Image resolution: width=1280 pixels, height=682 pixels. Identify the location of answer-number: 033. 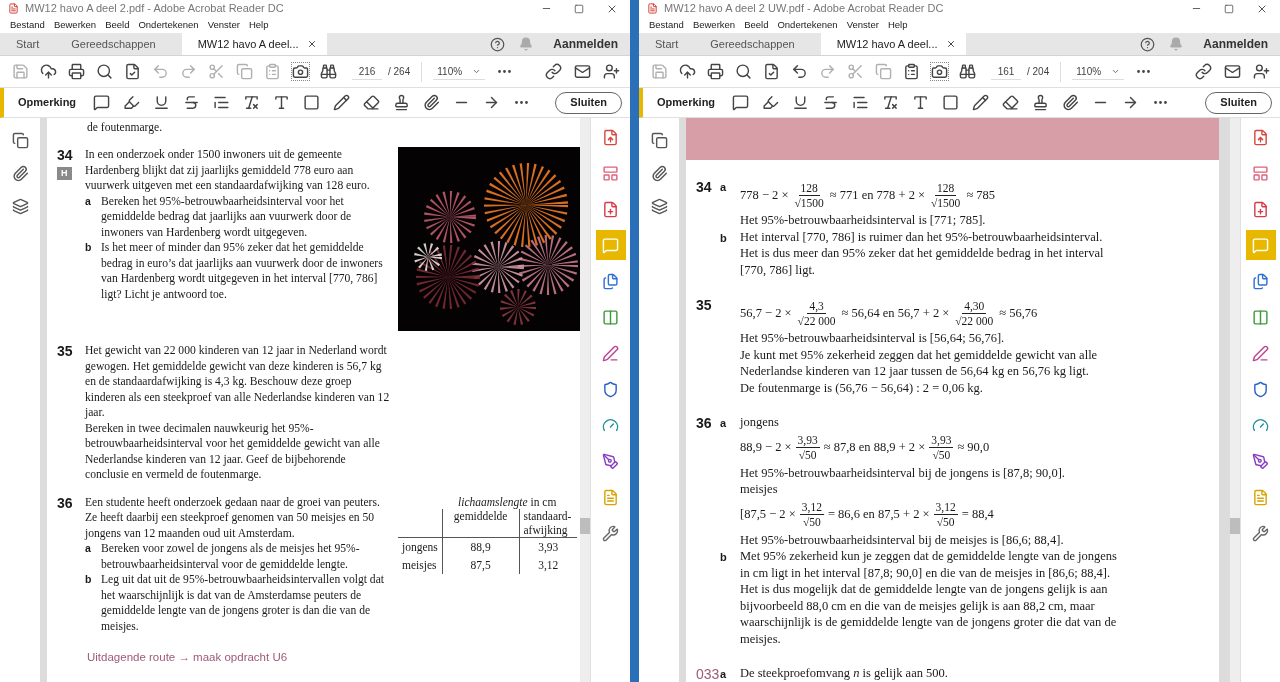
(707, 673).